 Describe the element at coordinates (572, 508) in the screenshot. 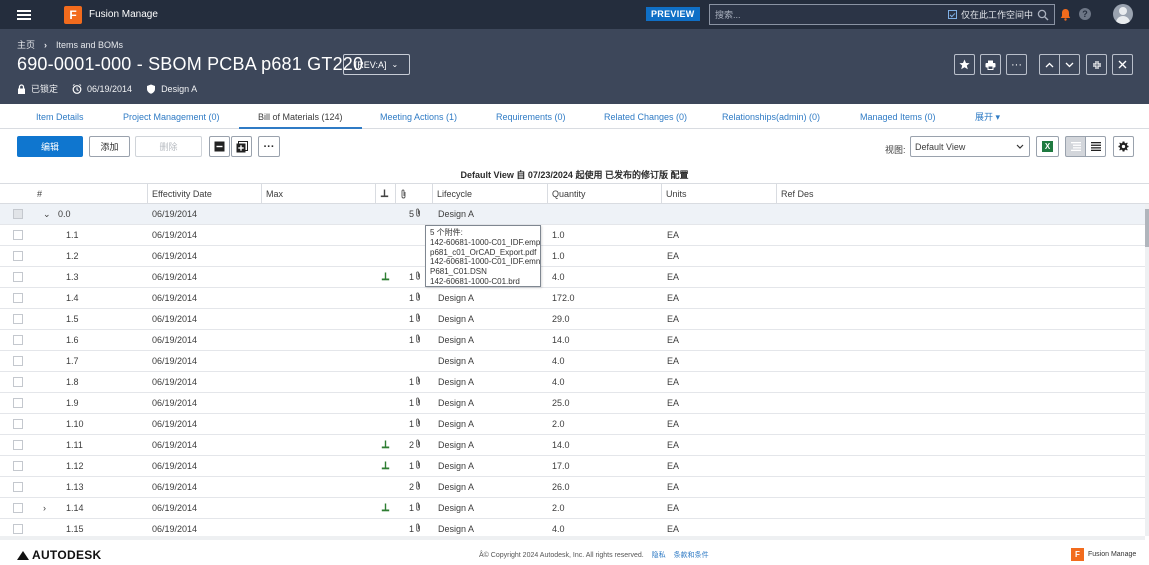

I see `table-row: › 1.14 06/19/2014 Design A 2.0 EA 1` at that location.